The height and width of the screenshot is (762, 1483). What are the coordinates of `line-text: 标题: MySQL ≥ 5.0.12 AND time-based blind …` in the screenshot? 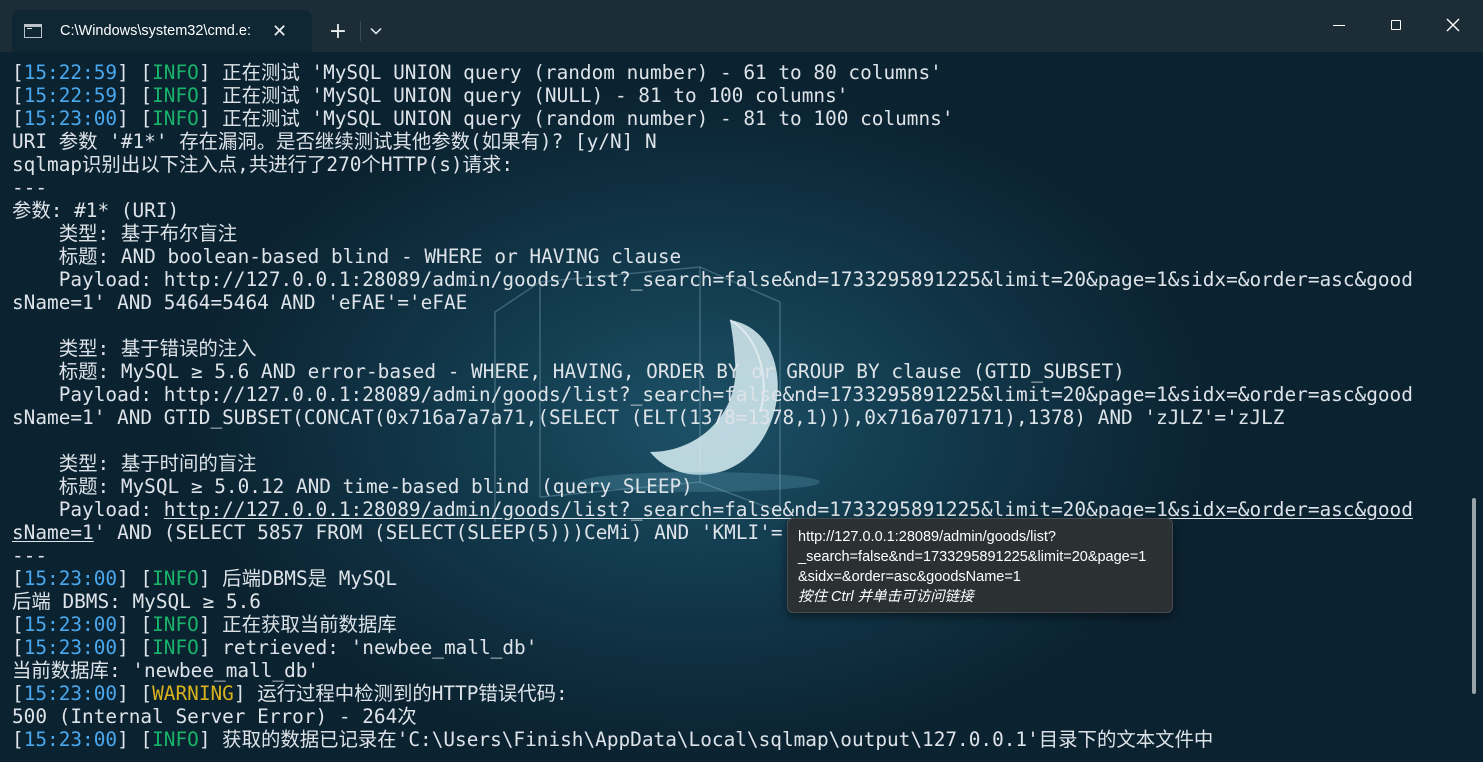 It's located at (352, 486).